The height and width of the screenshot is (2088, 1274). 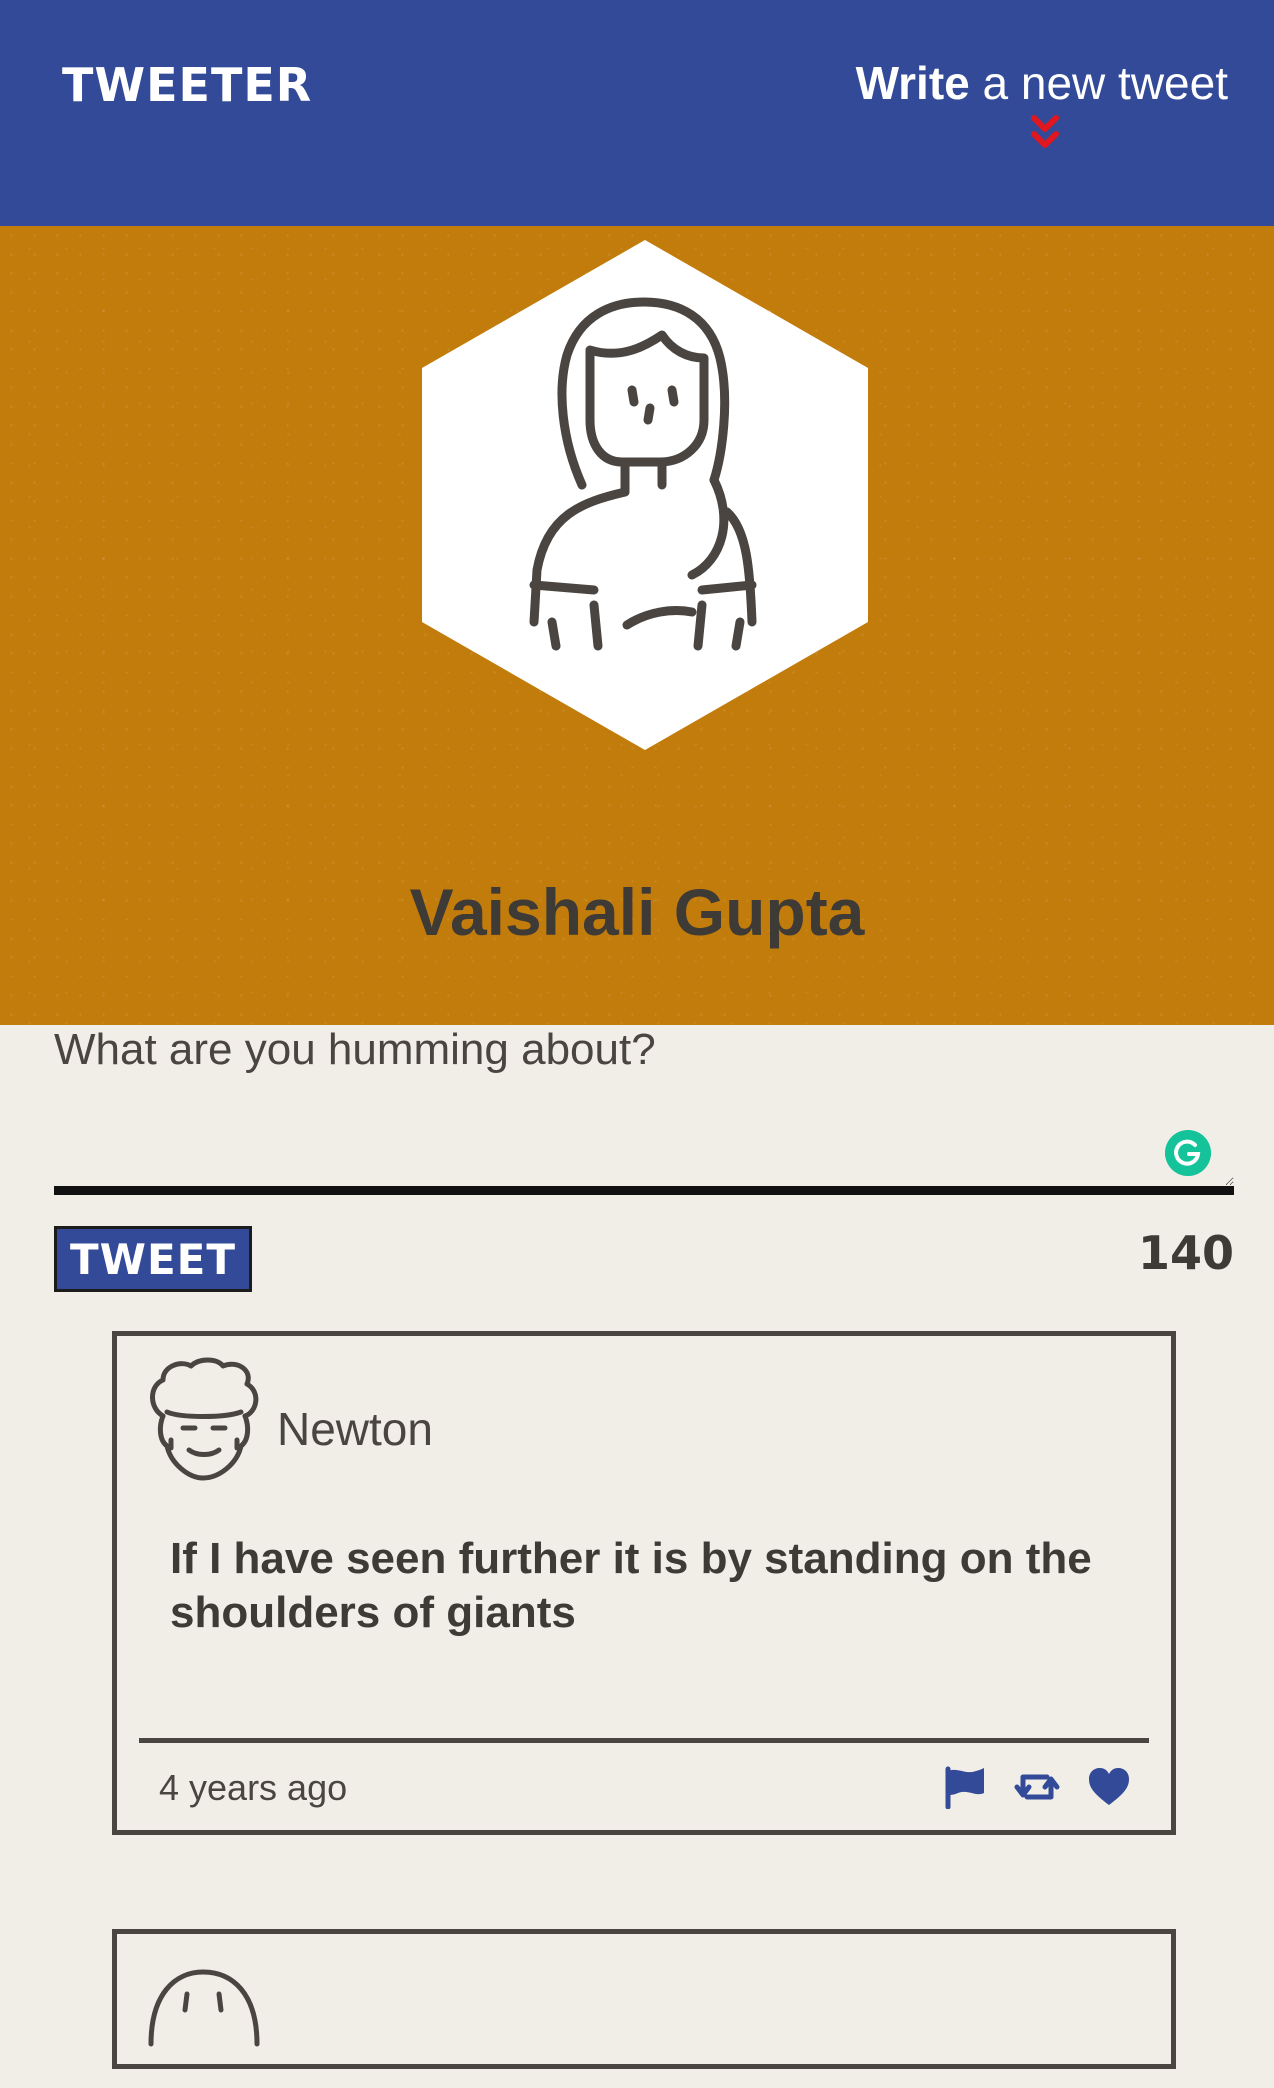 What do you see at coordinates (964, 1787) in the screenshot?
I see `flag-icon` at bounding box center [964, 1787].